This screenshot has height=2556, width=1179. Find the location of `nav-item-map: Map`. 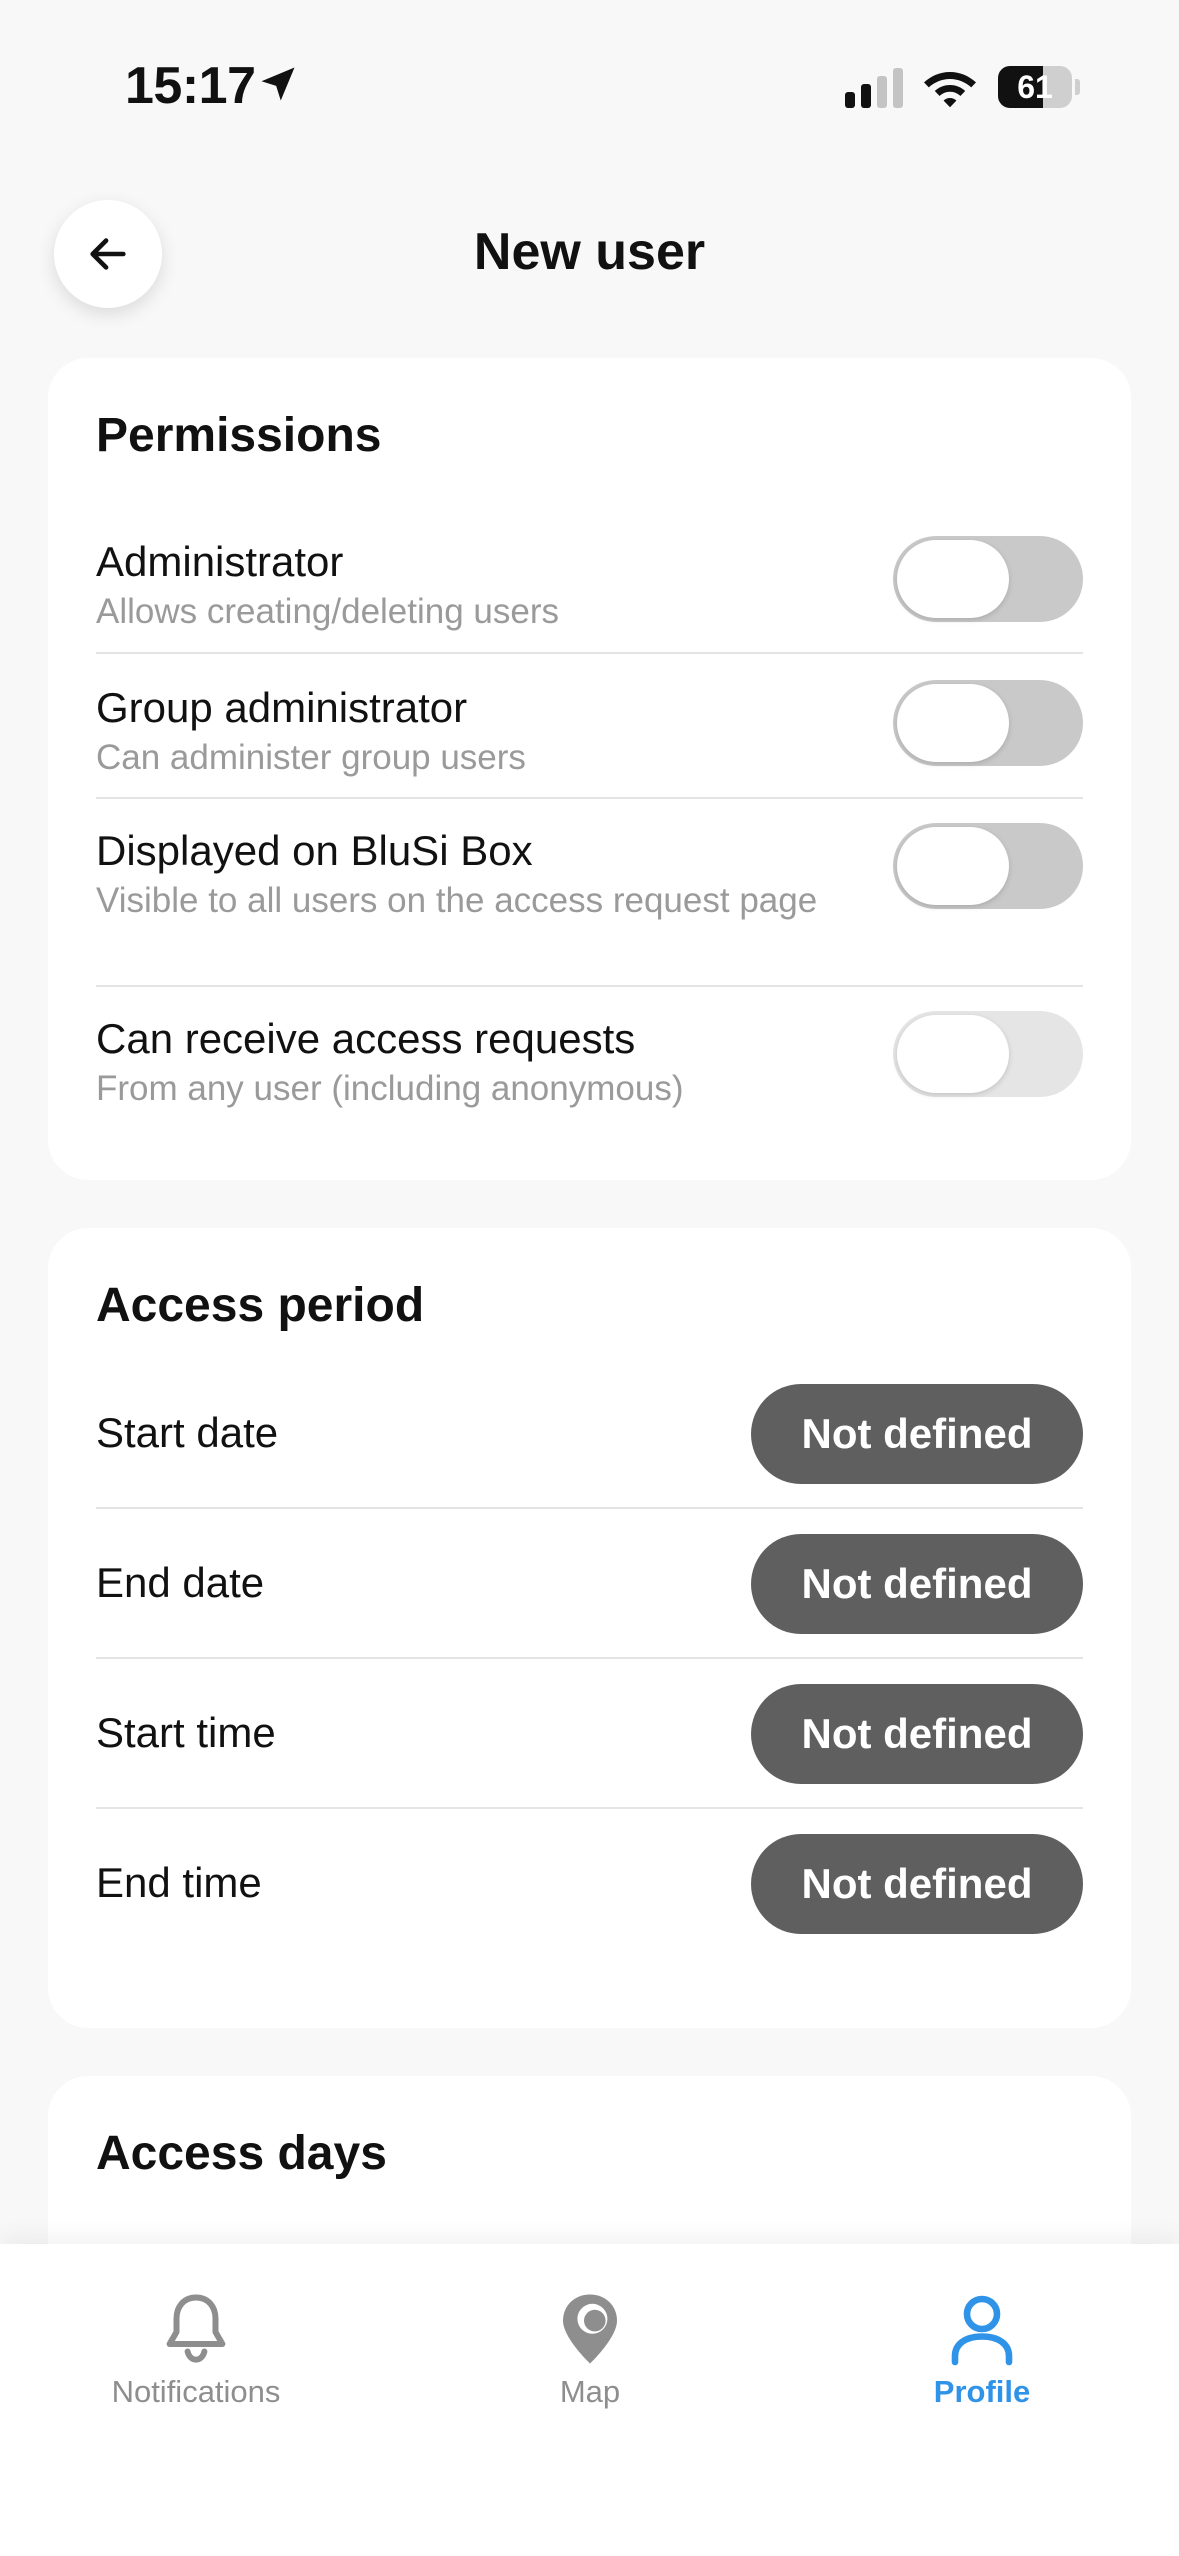

nav-item-map: Map is located at coordinates (590, 2350).